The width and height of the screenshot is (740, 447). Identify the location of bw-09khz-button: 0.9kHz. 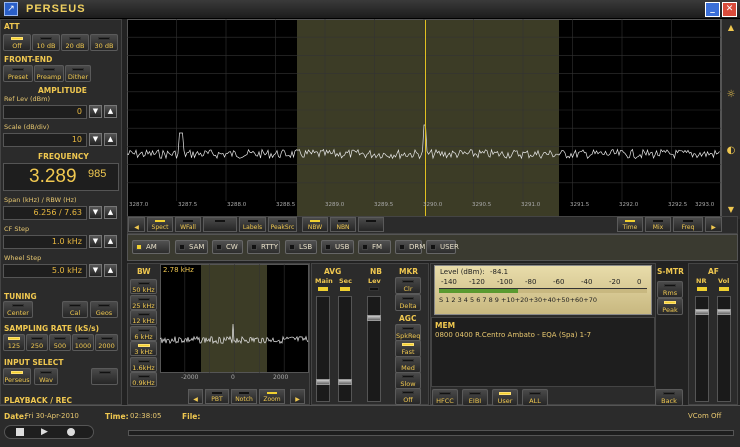
(143, 379).